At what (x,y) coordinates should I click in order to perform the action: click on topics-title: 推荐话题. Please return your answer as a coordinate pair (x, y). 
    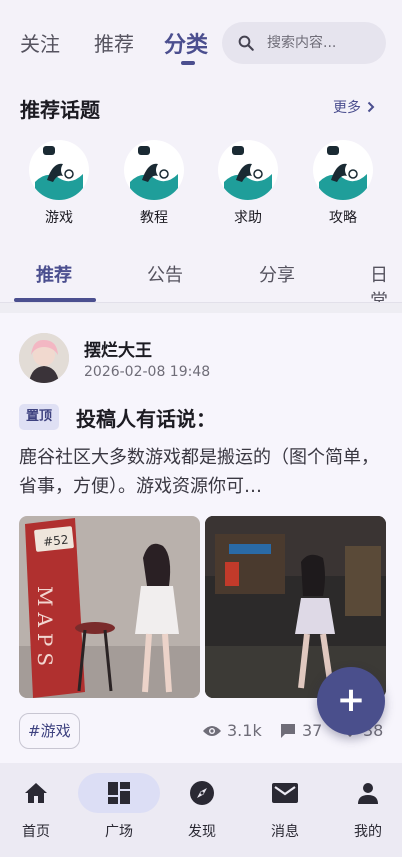
    Looking at the image, I should click on (60, 110).